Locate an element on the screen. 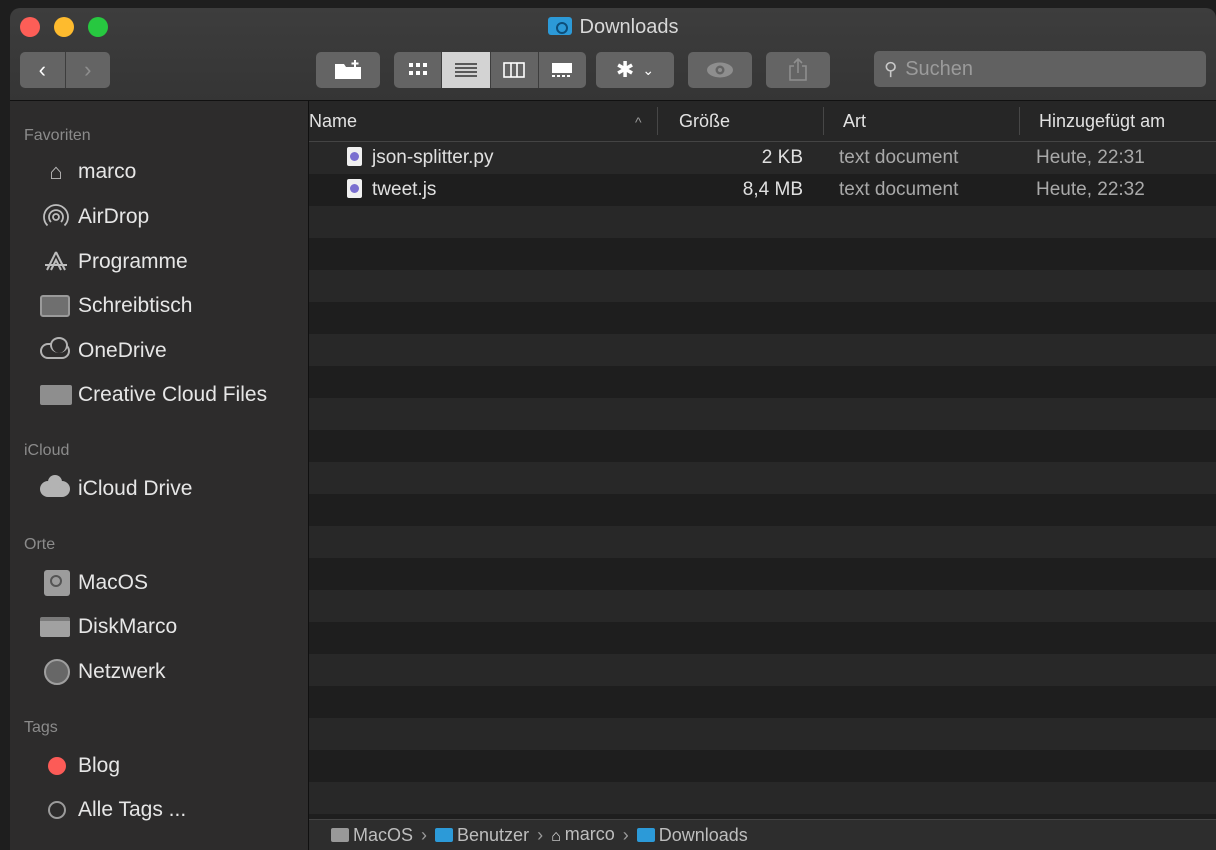  path-item-label: Downloads is located at coordinates (703, 834).